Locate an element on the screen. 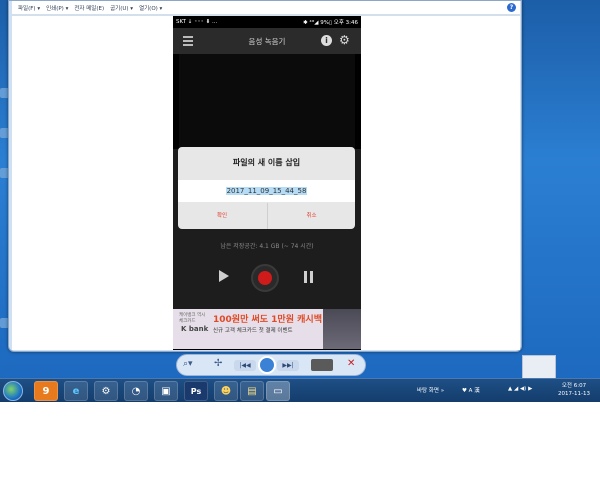  zoom-icon: ⌕▾ is located at coordinates (188, 364).